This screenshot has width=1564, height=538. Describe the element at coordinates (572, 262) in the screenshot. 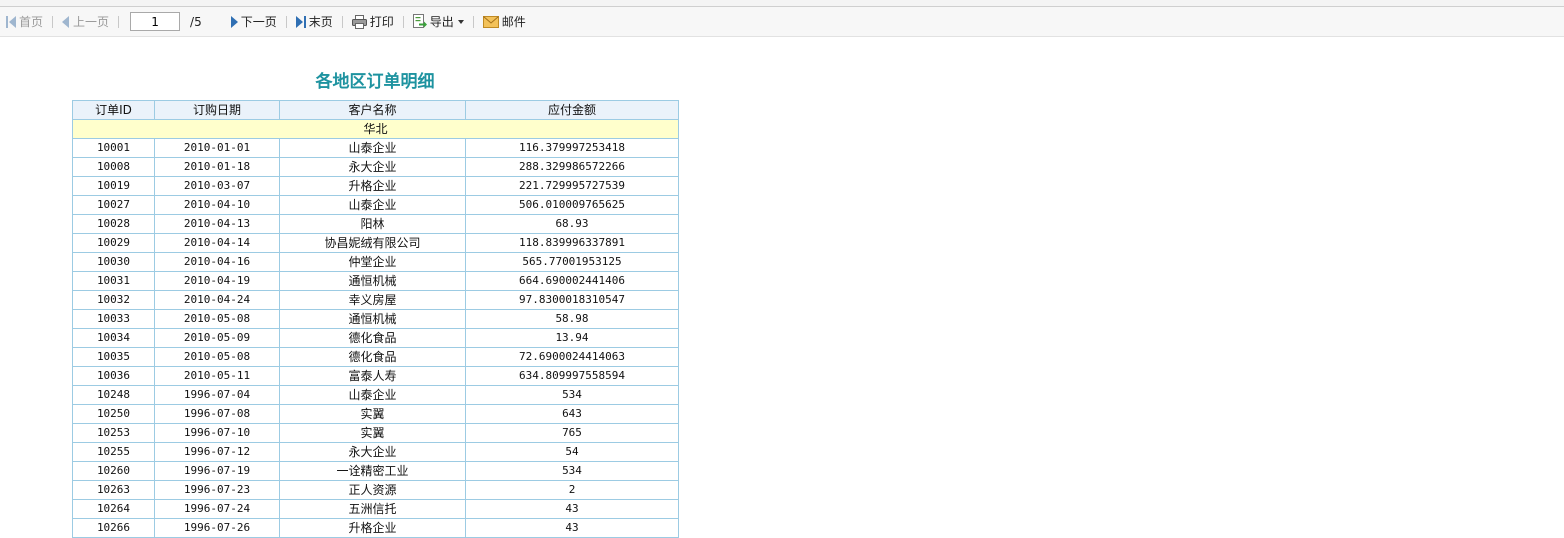

I see `amount-due-cell: 565.77001953125` at that location.